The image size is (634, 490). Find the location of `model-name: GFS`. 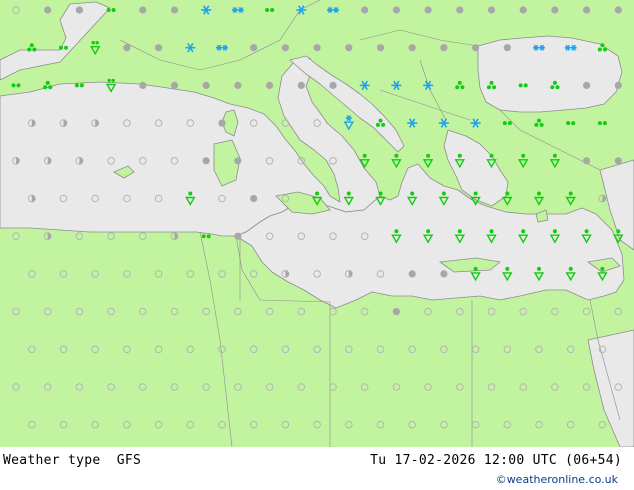

model-name: GFS is located at coordinates (129, 460).